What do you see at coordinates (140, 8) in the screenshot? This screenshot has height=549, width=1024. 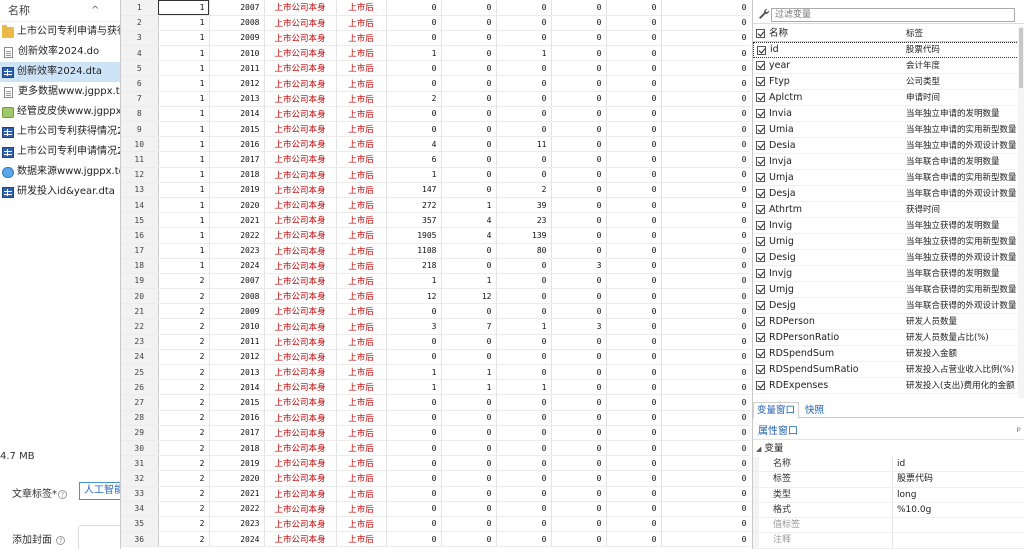 I see `row-number-cell: 1` at bounding box center [140, 8].